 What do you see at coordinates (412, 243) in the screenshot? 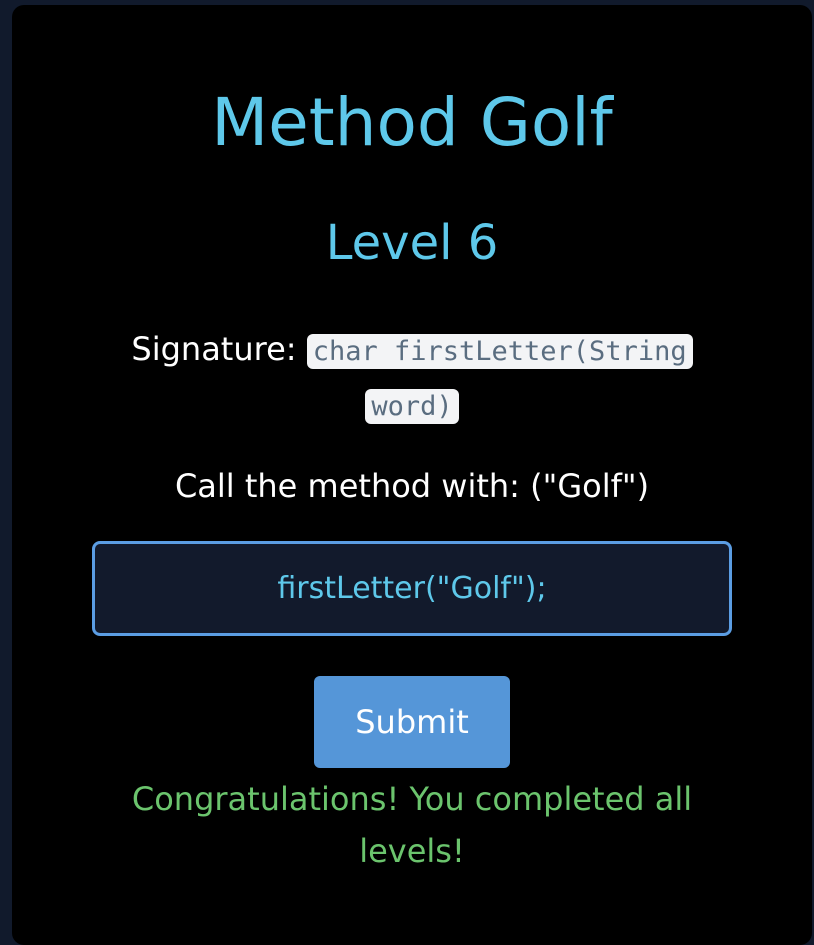
I see `level-heading: Level 6` at bounding box center [412, 243].